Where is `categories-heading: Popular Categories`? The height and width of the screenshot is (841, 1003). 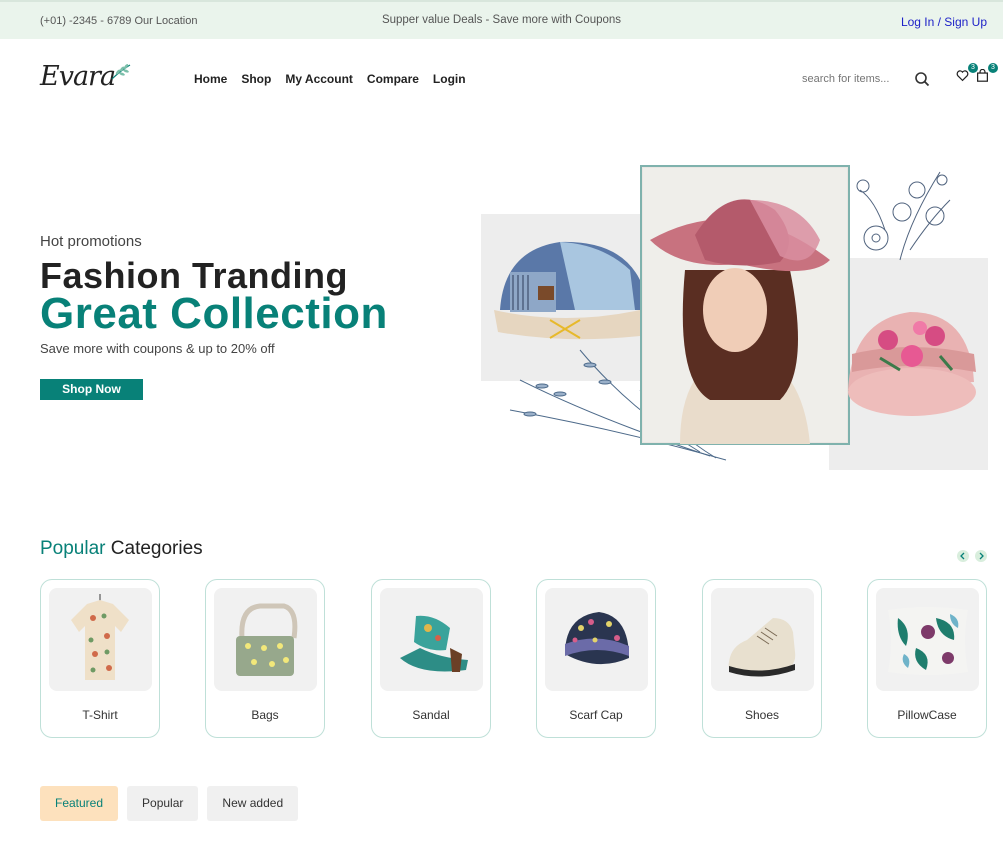 categories-heading: Popular Categories is located at coordinates (121, 549).